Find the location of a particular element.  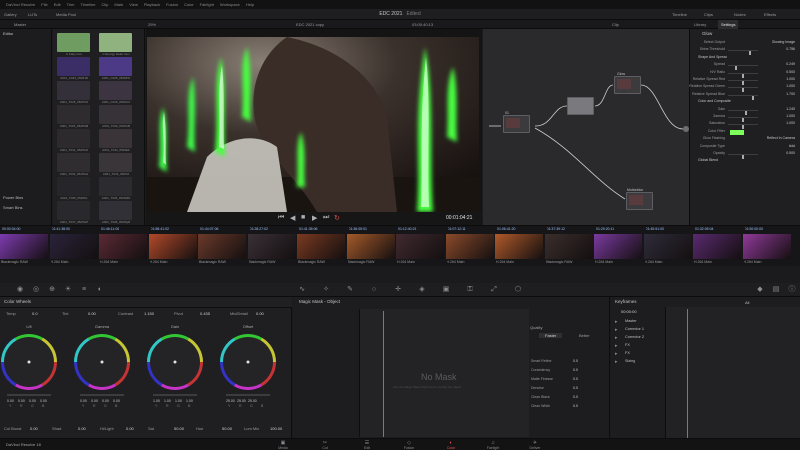

color-wheel-lift is located at coordinates (29, 362).